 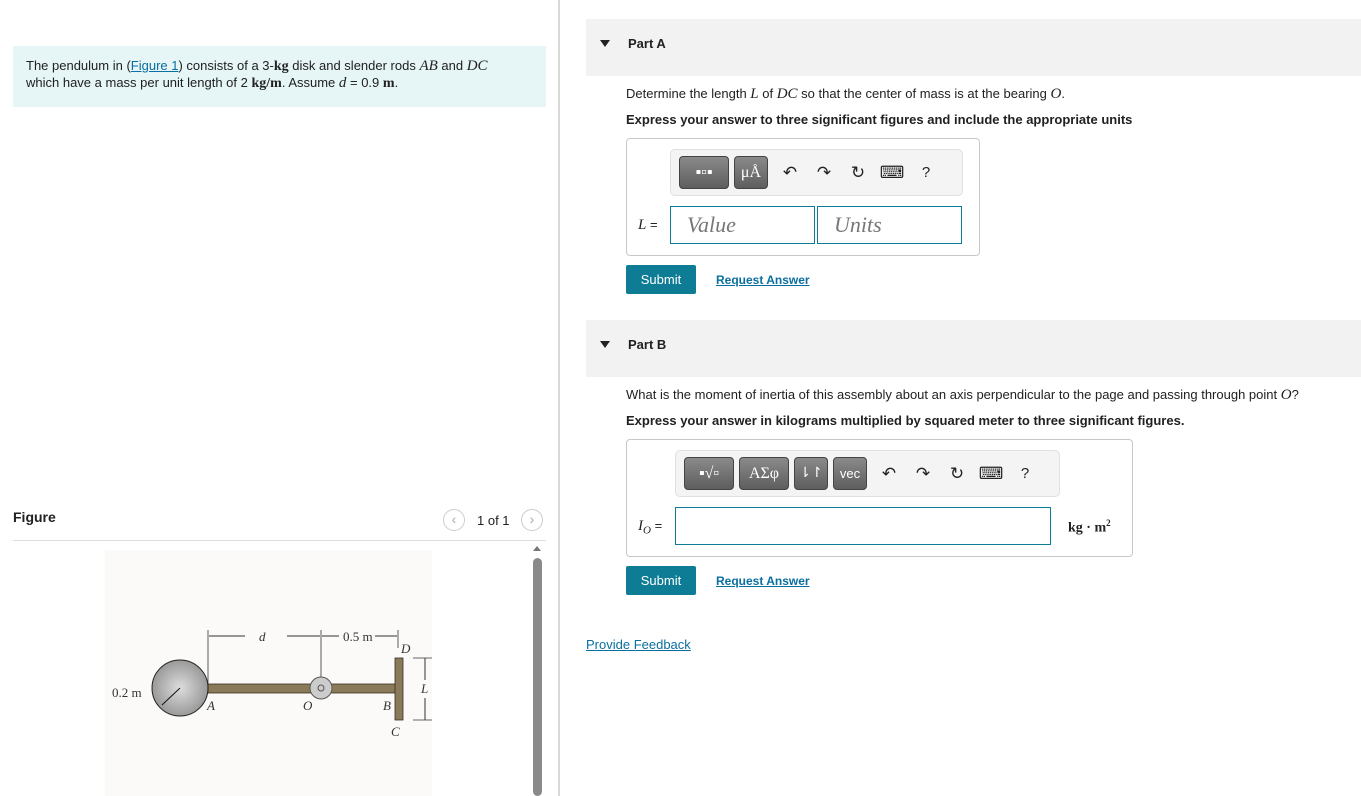 What do you see at coordinates (387, 705) in the screenshot?
I see `label-B: B` at bounding box center [387, 705].